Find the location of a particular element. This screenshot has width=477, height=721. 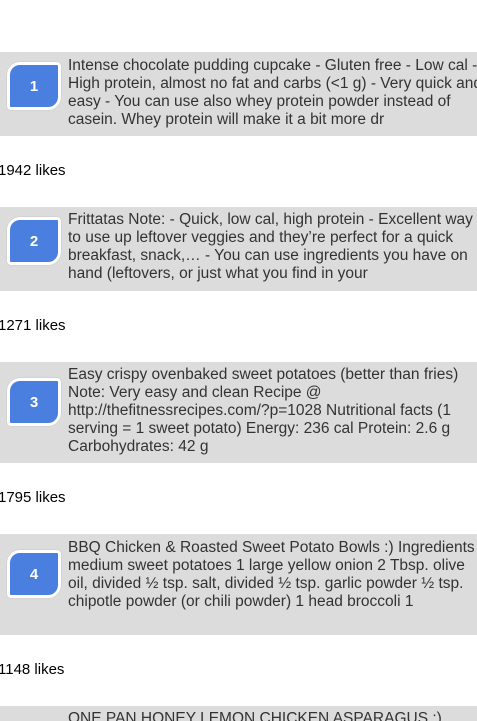

rank-badge: 1 is located at coordinates (34, 86).